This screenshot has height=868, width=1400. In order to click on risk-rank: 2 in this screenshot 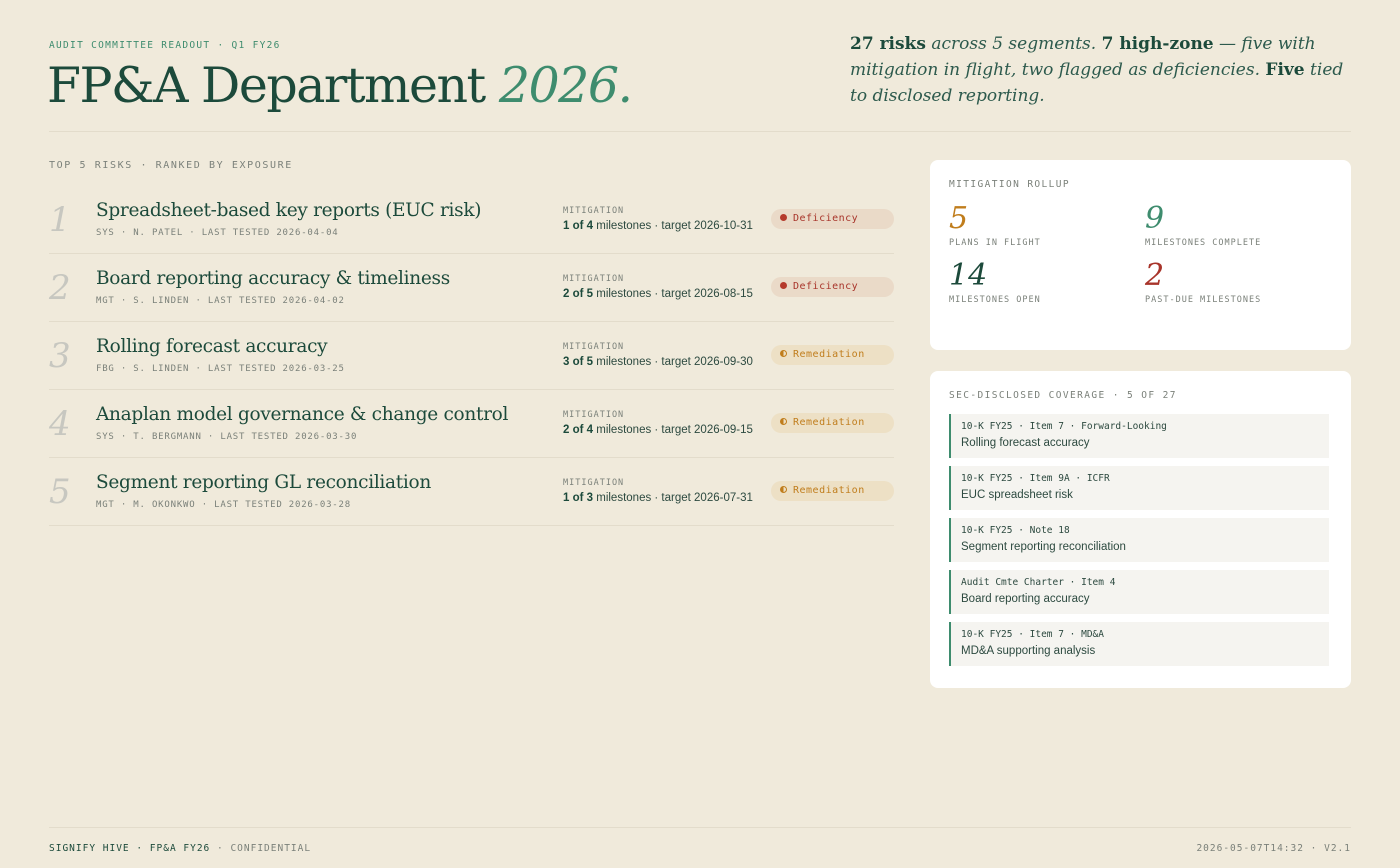, I will do `click(60, 288)`.